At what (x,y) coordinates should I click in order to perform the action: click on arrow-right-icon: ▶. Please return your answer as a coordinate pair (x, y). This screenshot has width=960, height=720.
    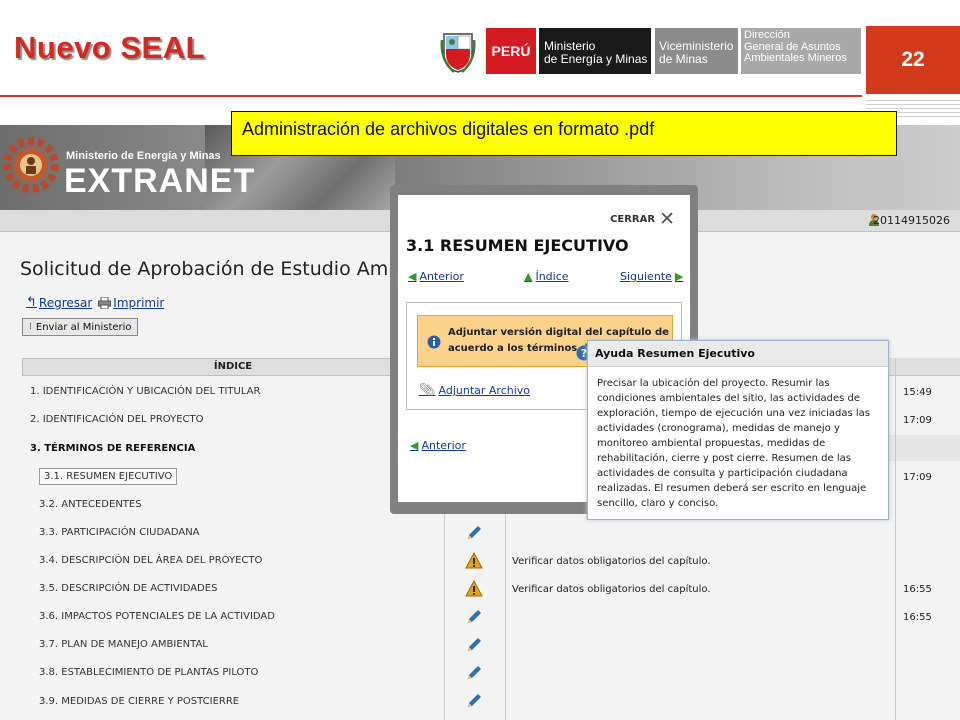
    Looking at the image, I should click on (679, 276).